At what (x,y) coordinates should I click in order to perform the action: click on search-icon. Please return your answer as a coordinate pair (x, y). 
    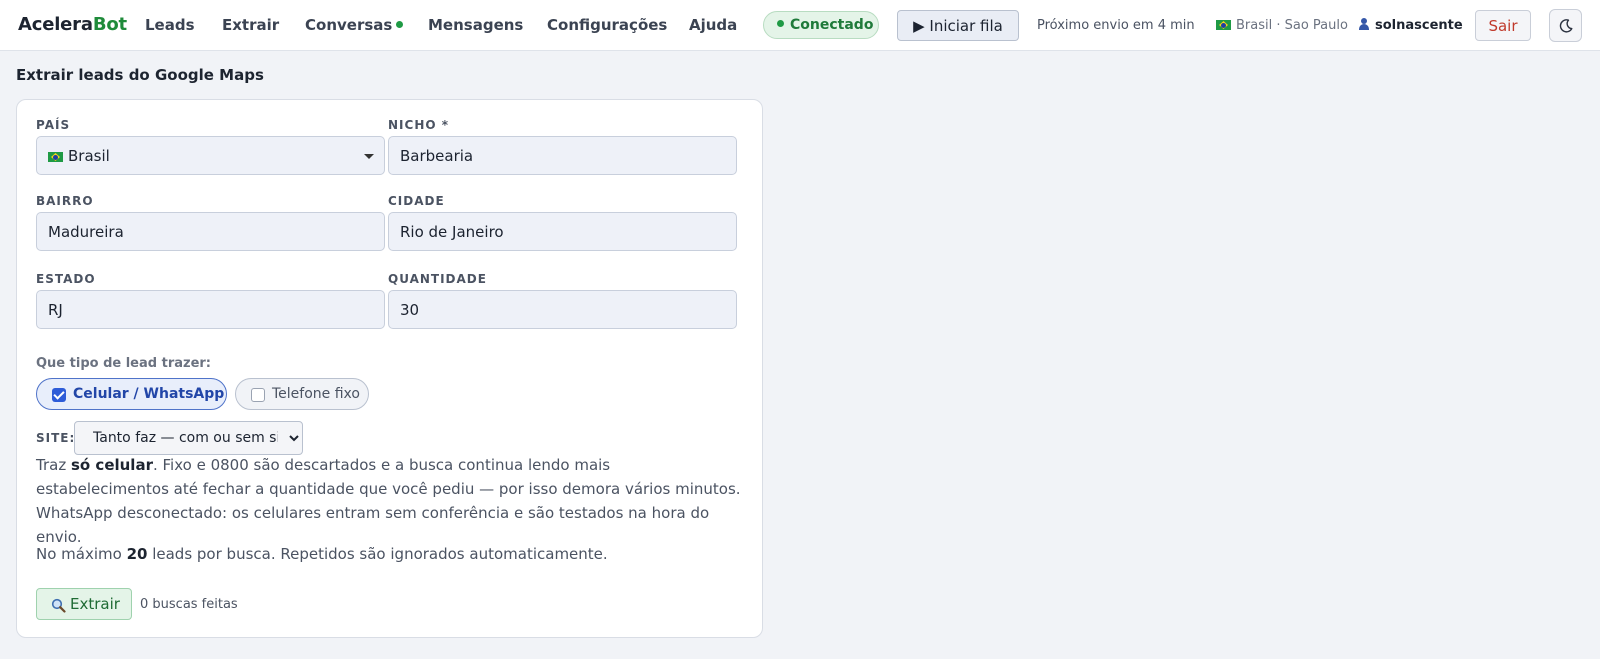
    Looking at the image, I should click on (58, 605).